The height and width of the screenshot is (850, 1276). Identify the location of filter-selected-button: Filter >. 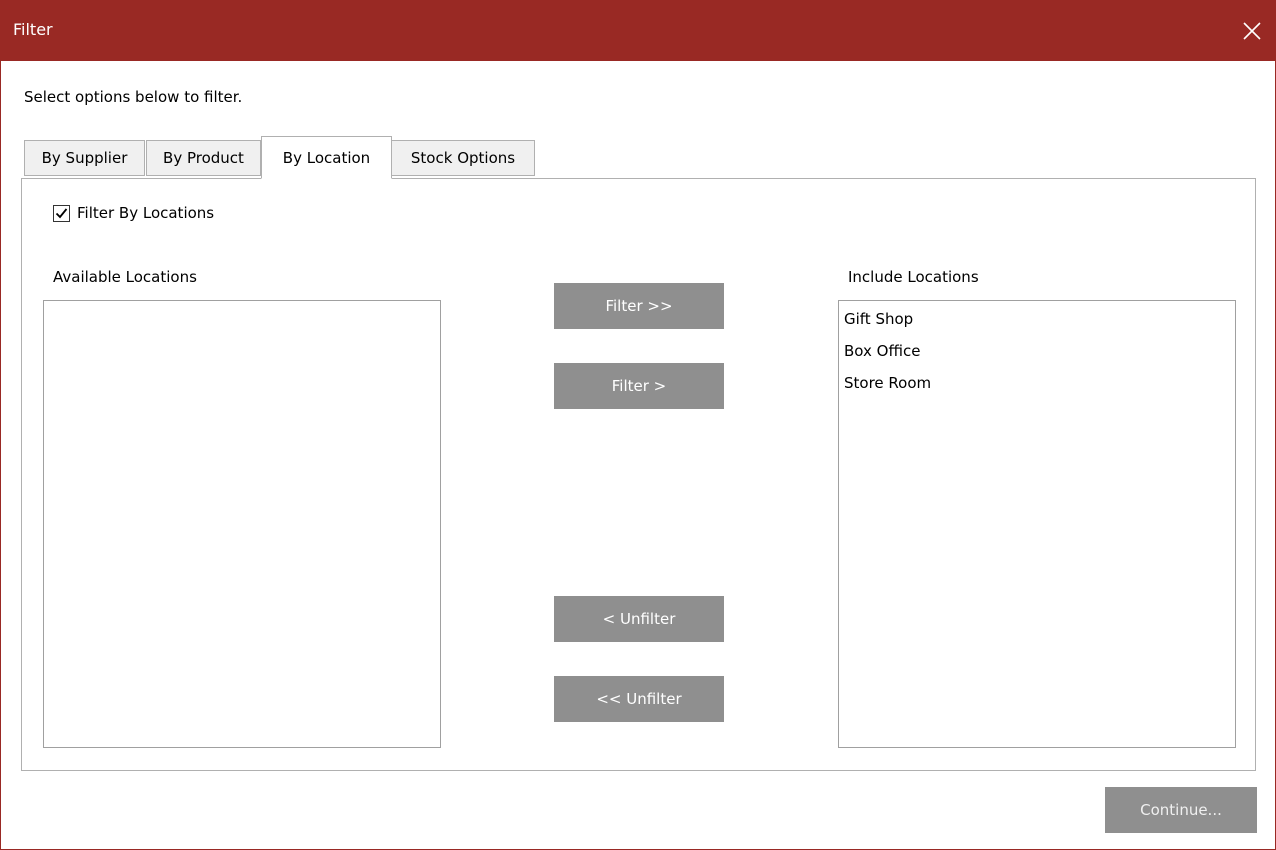
(639, 386).